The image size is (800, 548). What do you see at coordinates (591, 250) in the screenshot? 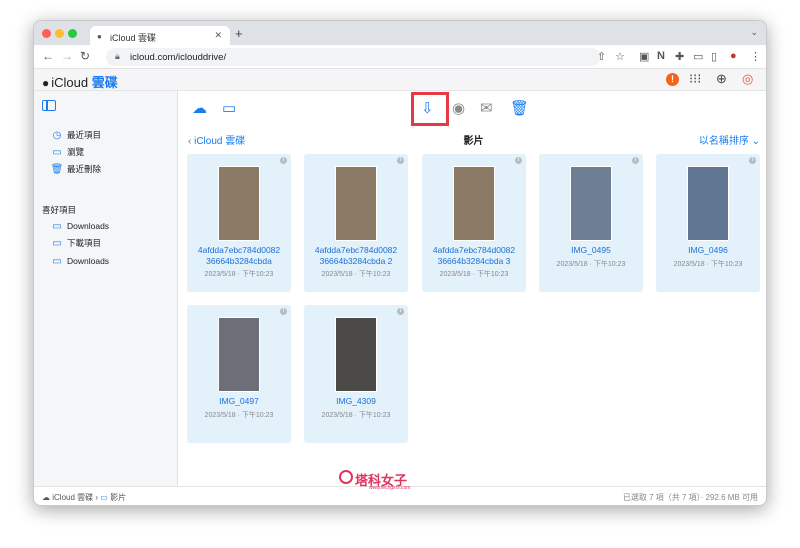
I see `file-name: IMG_0495` at bounding box center [591, 250].